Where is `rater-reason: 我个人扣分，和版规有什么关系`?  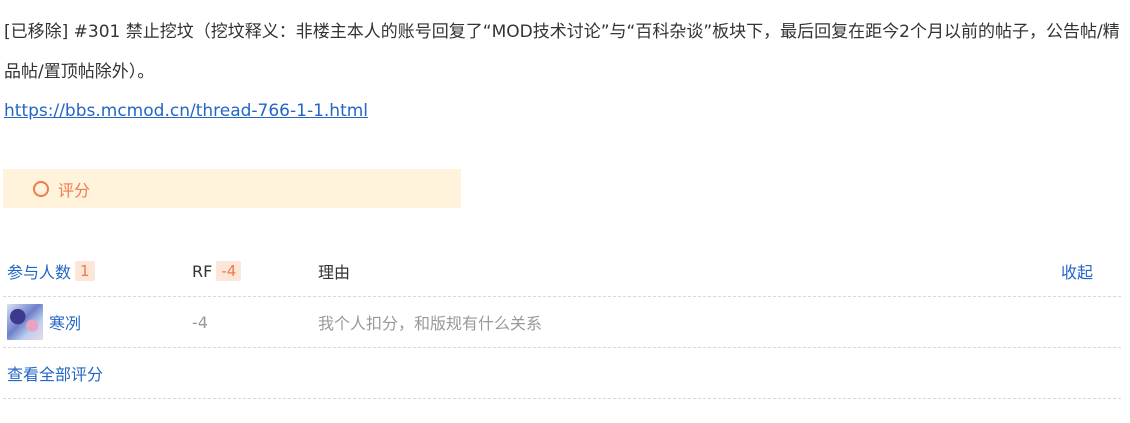 rater-reason: 我个人扣分，和版规有什么关系 is located at coordinates (430, 323).